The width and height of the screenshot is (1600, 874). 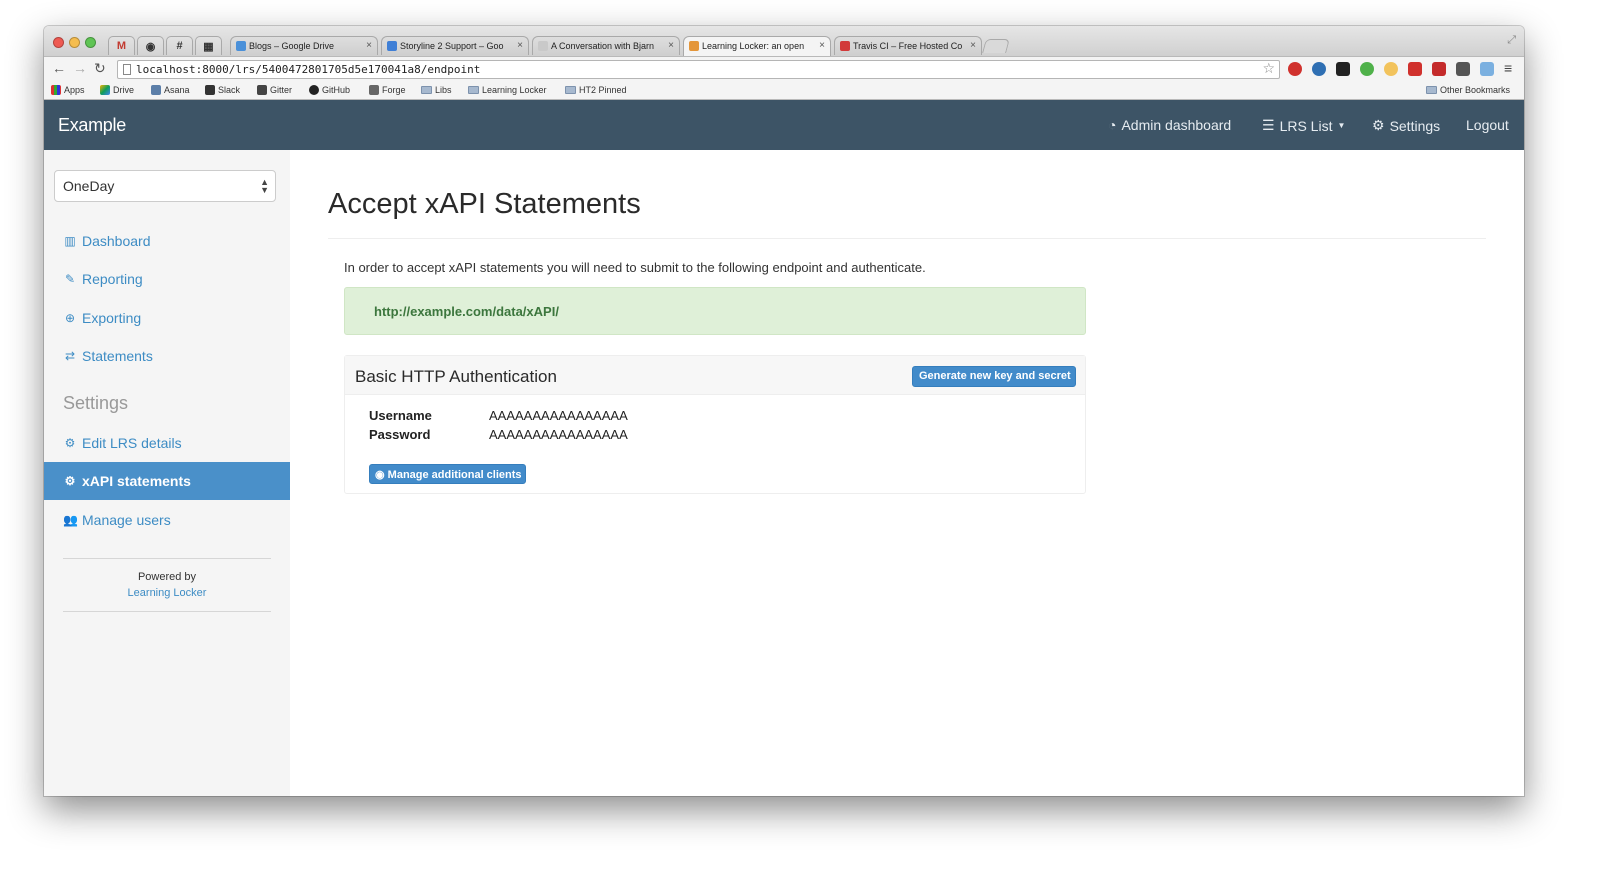 What do you see at coordinates (336, 90) in the screenshot?
I see `bookmark-label: GitHub` at bounding box center [336, 90].